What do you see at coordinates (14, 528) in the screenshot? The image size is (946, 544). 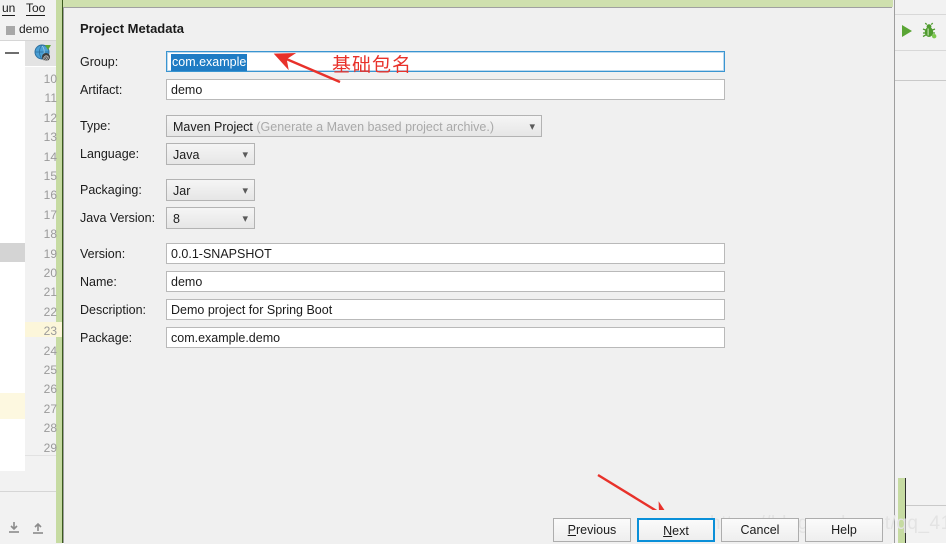 I see `export-down-arrow-icon` at bounding box center [14, 528].